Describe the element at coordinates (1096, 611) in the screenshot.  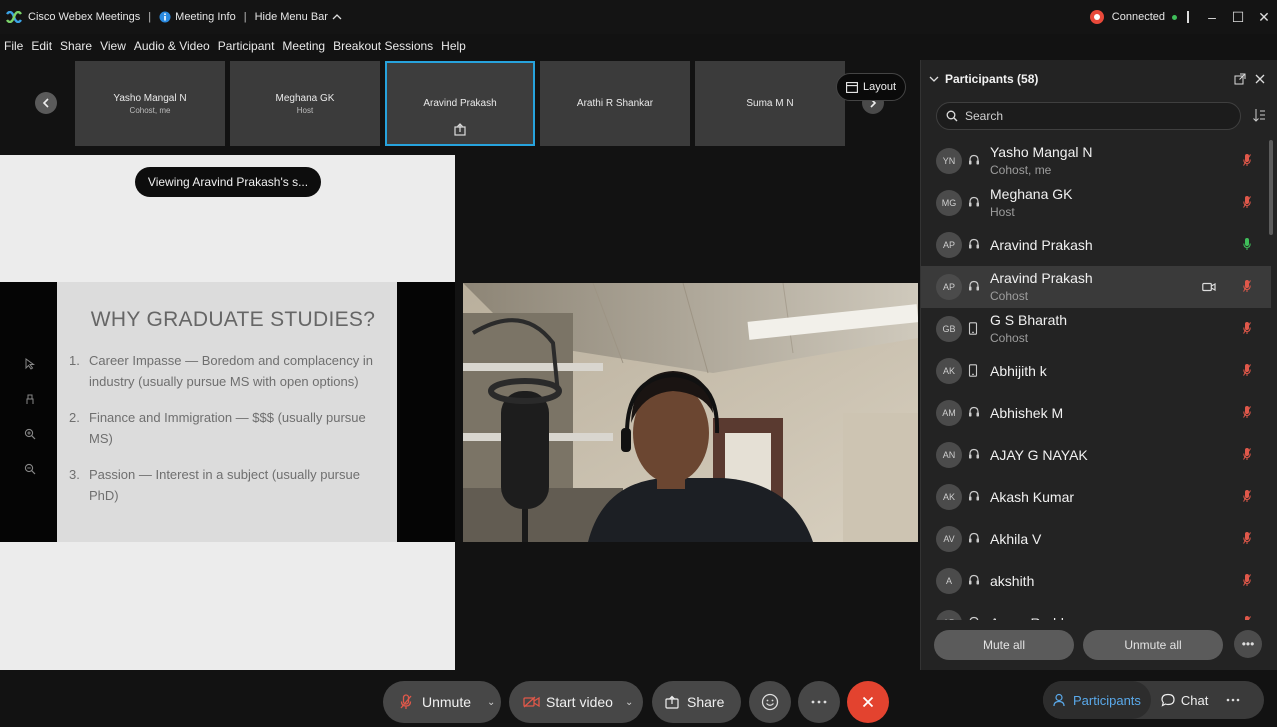
I see `participant-row: AP Aman Reddy` at that location.